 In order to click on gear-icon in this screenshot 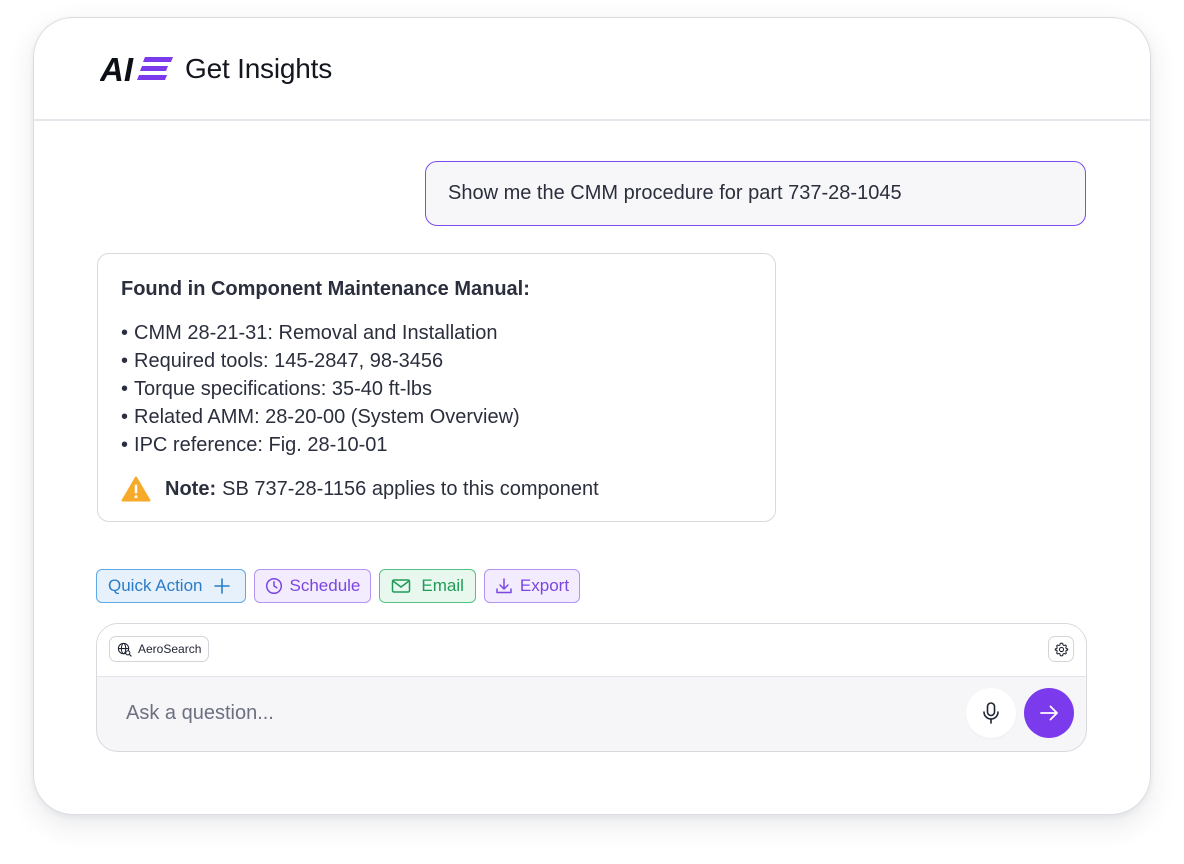, I will do `click(1061, 649)`.